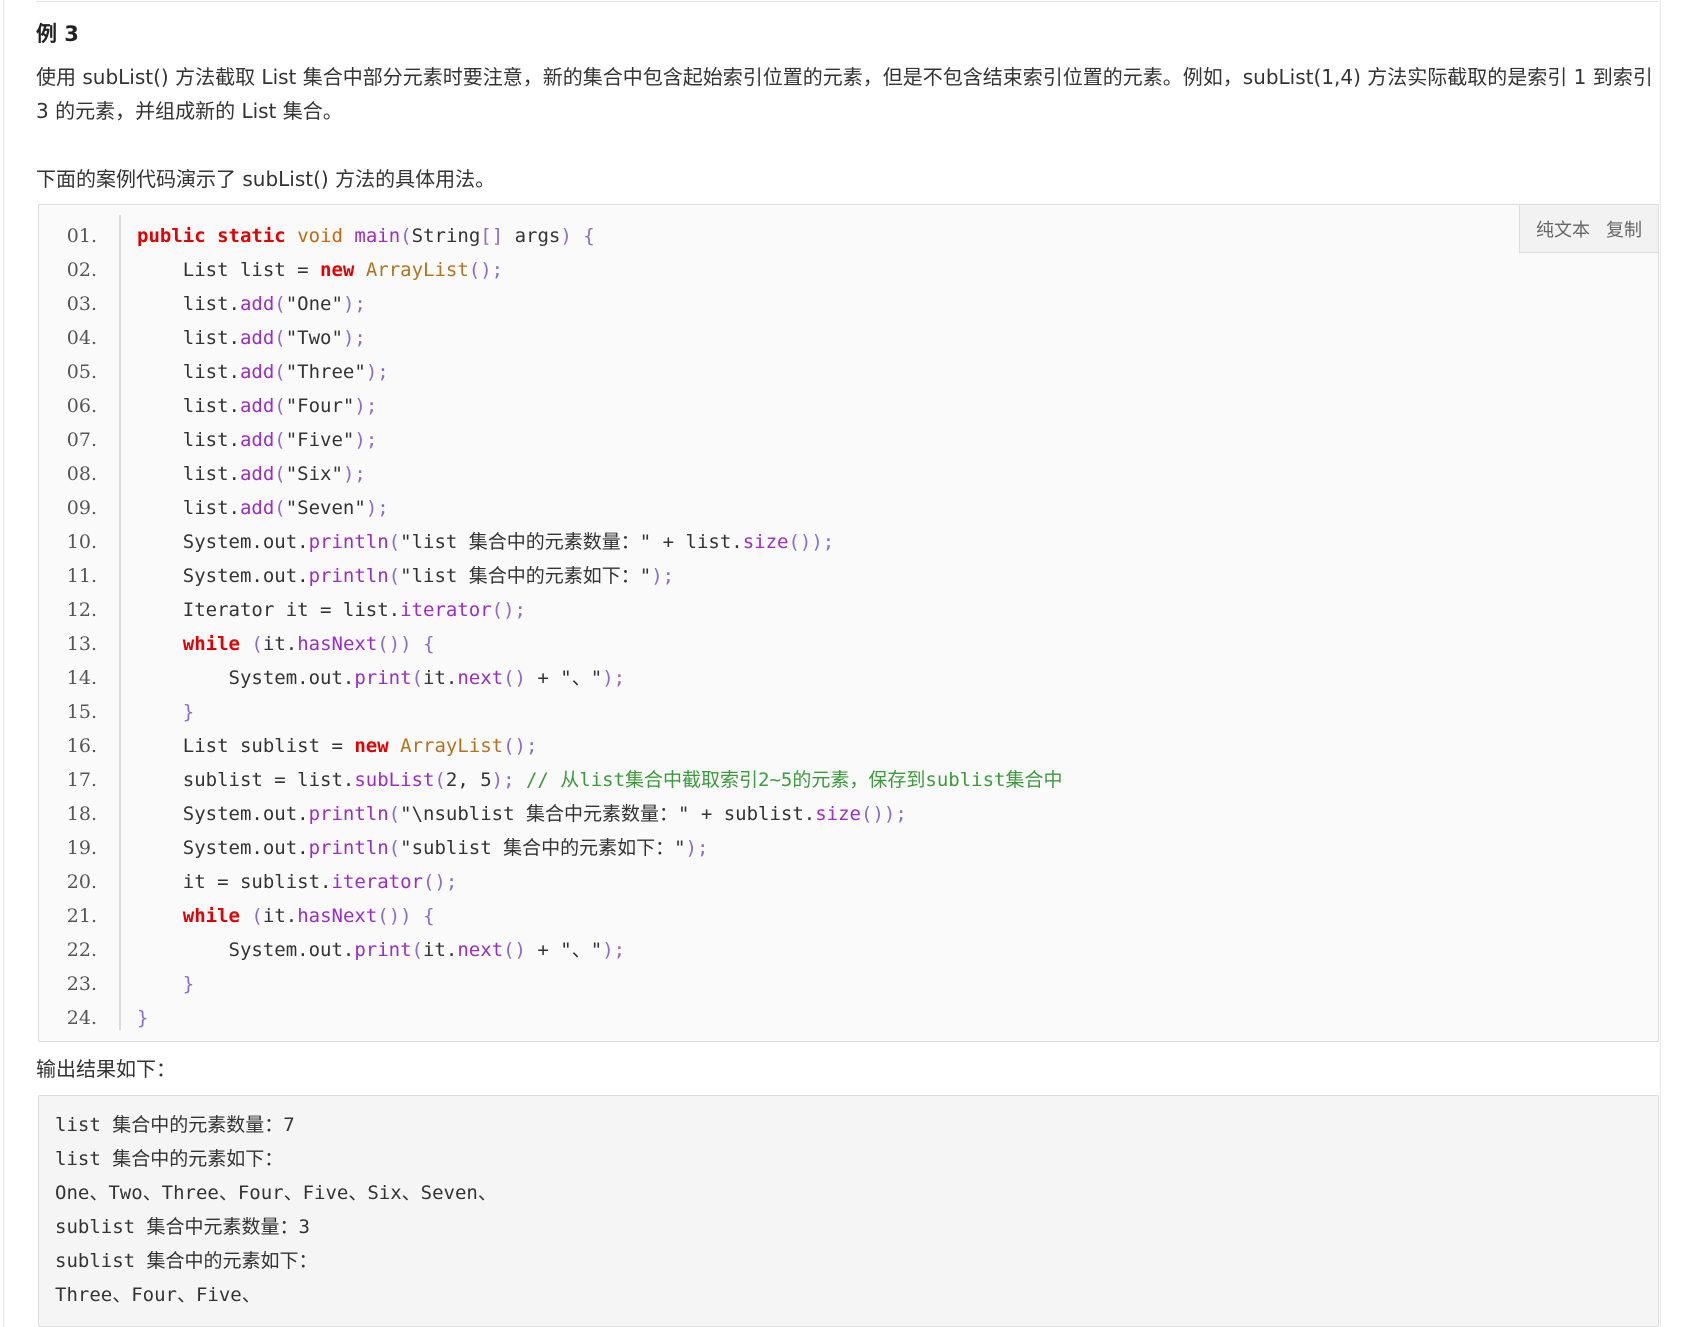 The image size is (1695, 1327). Describe the element at coordinates (81, 984) in the screenshot. I see `line-number: 23.` at that location.